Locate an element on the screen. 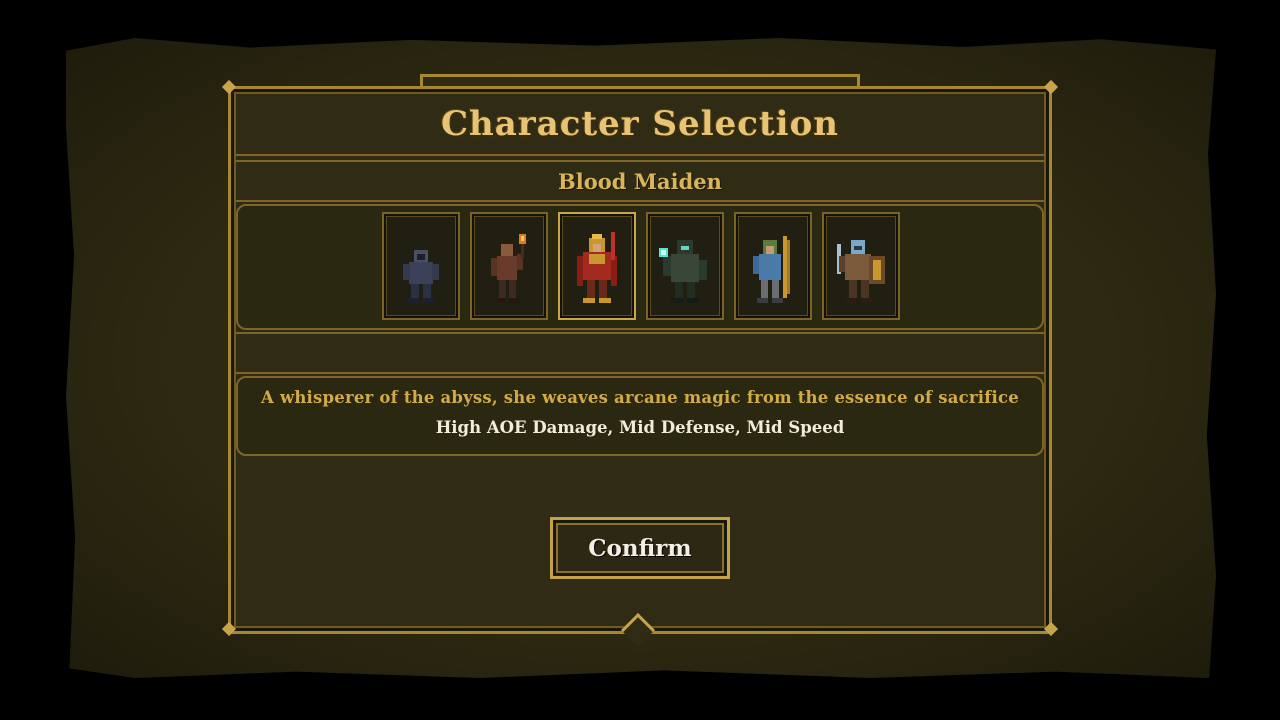  selected-character-name: Blood Maiden is located at coordinates (640, 181).